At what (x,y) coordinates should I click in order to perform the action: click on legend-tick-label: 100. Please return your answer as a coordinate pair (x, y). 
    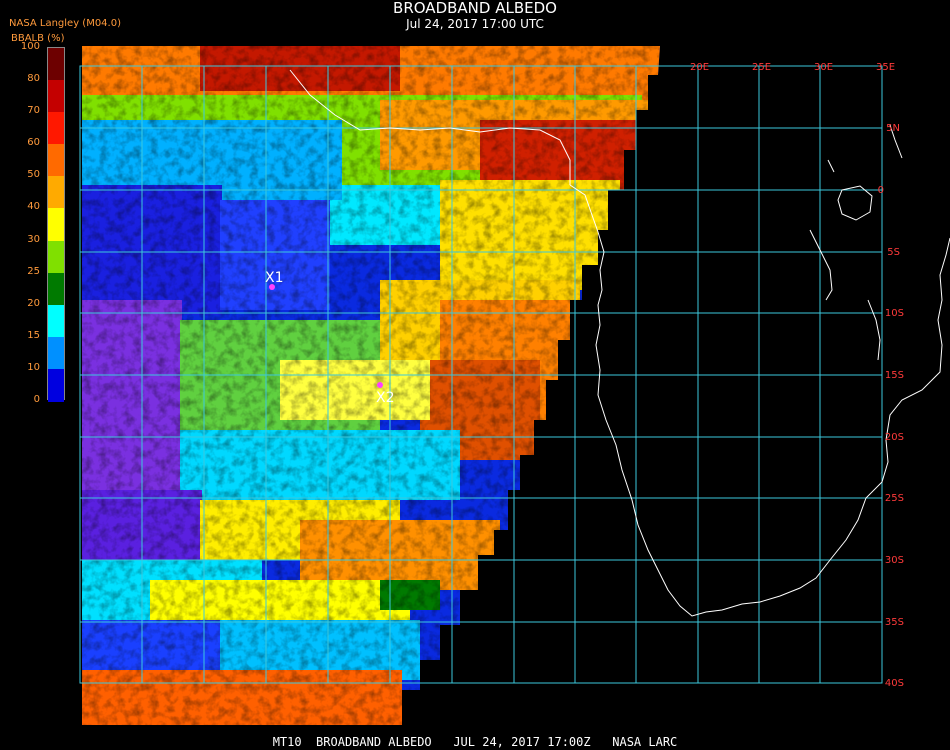
    Looking at the image, I should click on (30, 46).